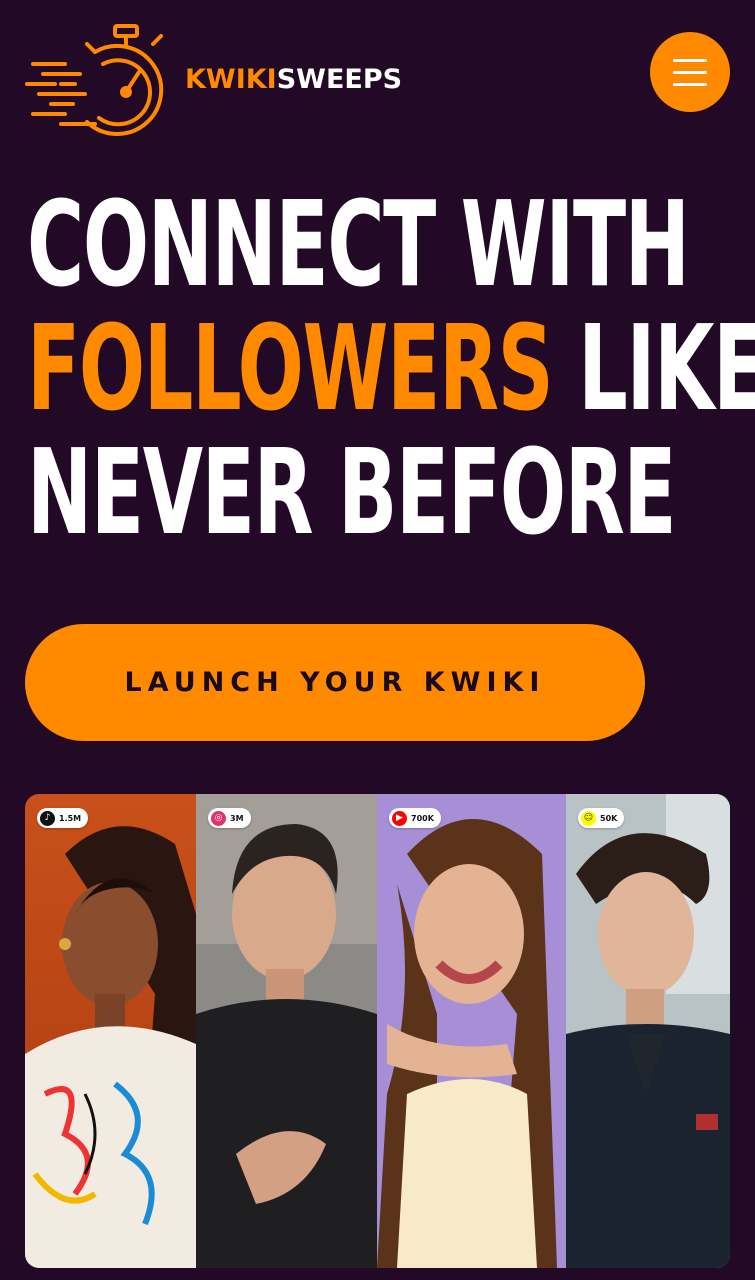 This screenshot has width=755, height=1280. I want to click on hero-accent-word: FOLLOWERS, so click(290, 368).